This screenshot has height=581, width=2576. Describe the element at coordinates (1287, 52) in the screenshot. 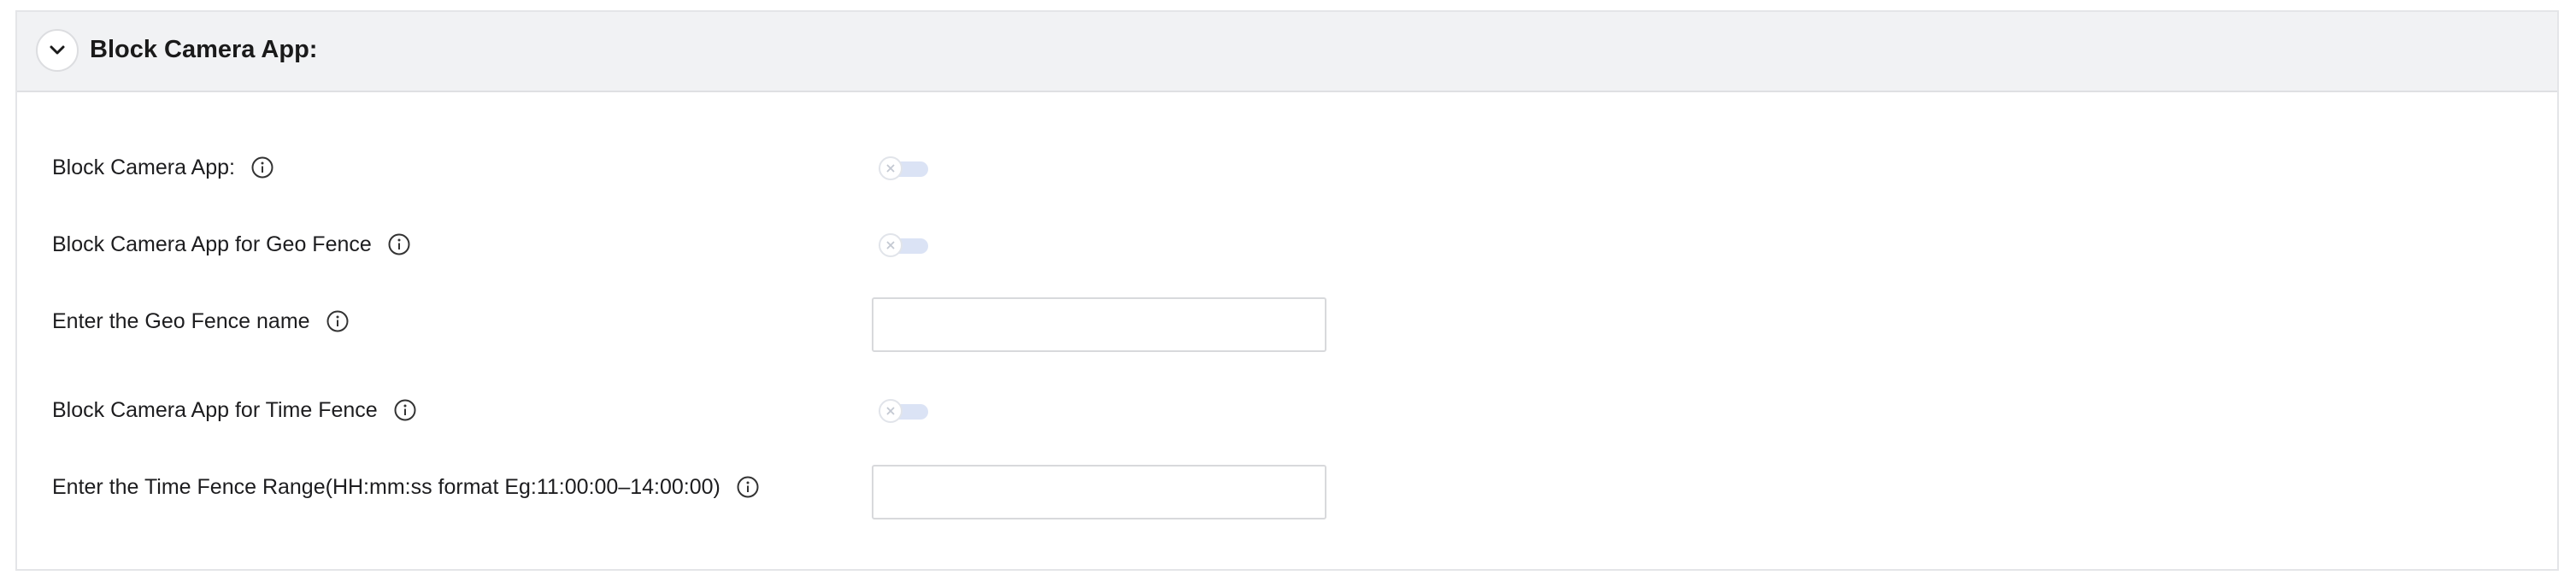

I see `panel-header: Block Camera App:` at that location.